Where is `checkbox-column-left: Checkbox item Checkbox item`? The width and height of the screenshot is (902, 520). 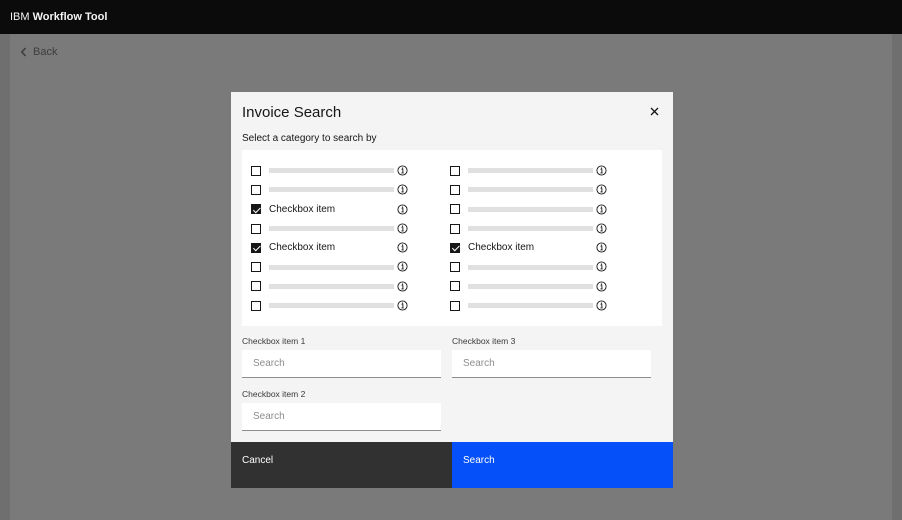 checkbox-column-left: Checkbox item Checkbox item is located at coordinates (341, 238).